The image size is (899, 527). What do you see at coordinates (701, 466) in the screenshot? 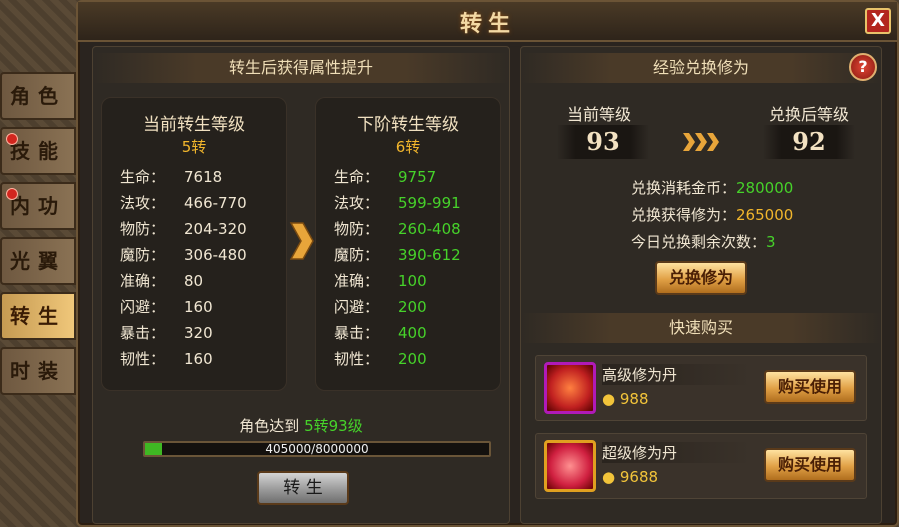
I see `shop-item: 超级修为丹 ● 9688 购买使用` at bounding box center [701, 466].